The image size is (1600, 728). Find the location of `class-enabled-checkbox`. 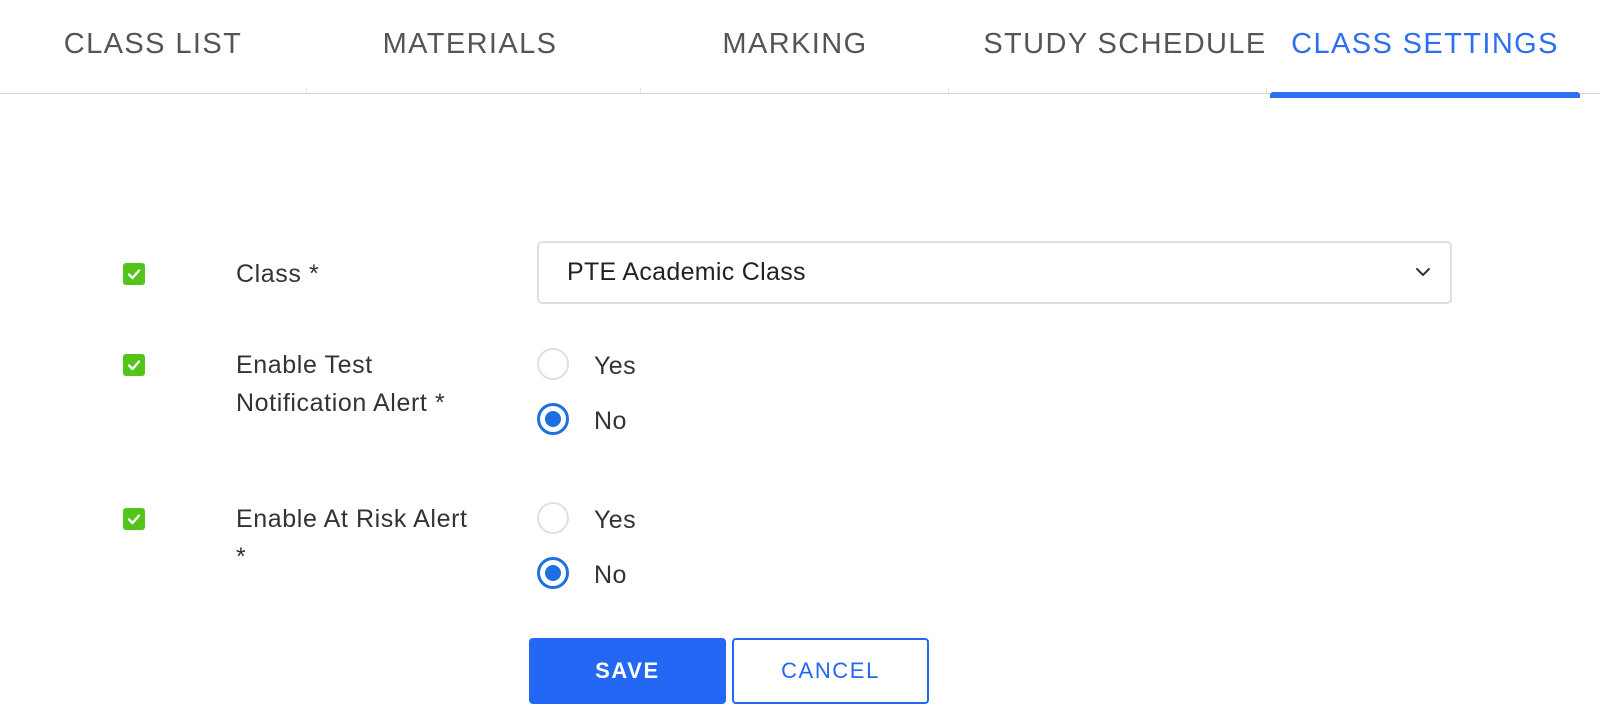

class-enabled-checkbox is located at coordinates (134, 274).